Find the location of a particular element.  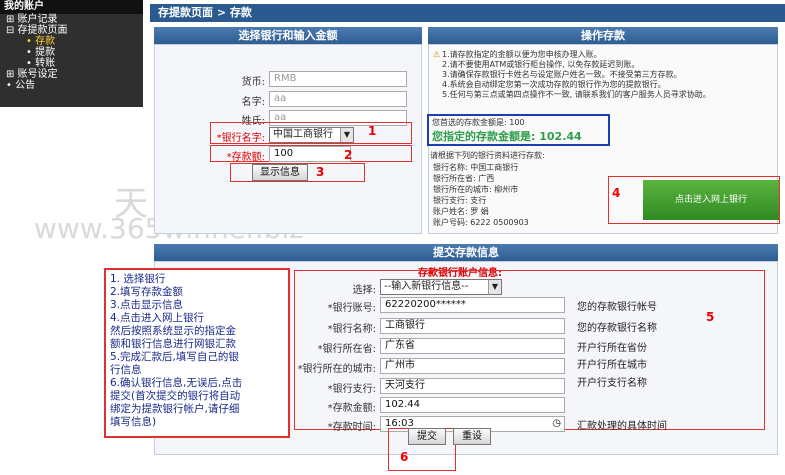

deposit-operation-panel-title: 操作存款 is located at coordinates (603, 35).